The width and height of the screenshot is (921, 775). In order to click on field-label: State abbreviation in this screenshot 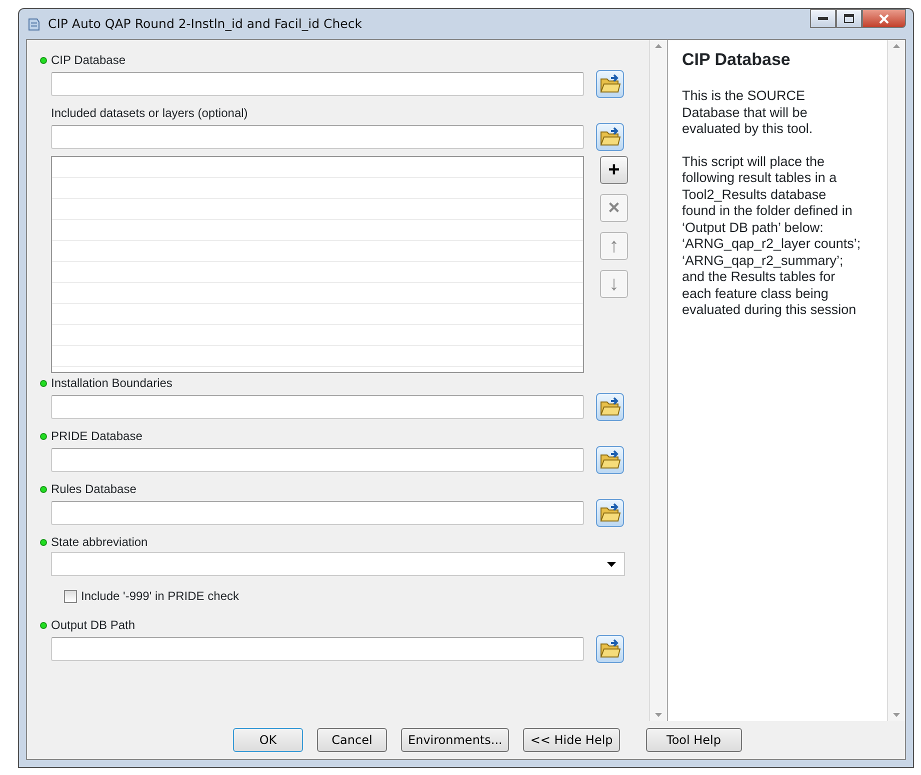, I will do `click(99, 542)`.